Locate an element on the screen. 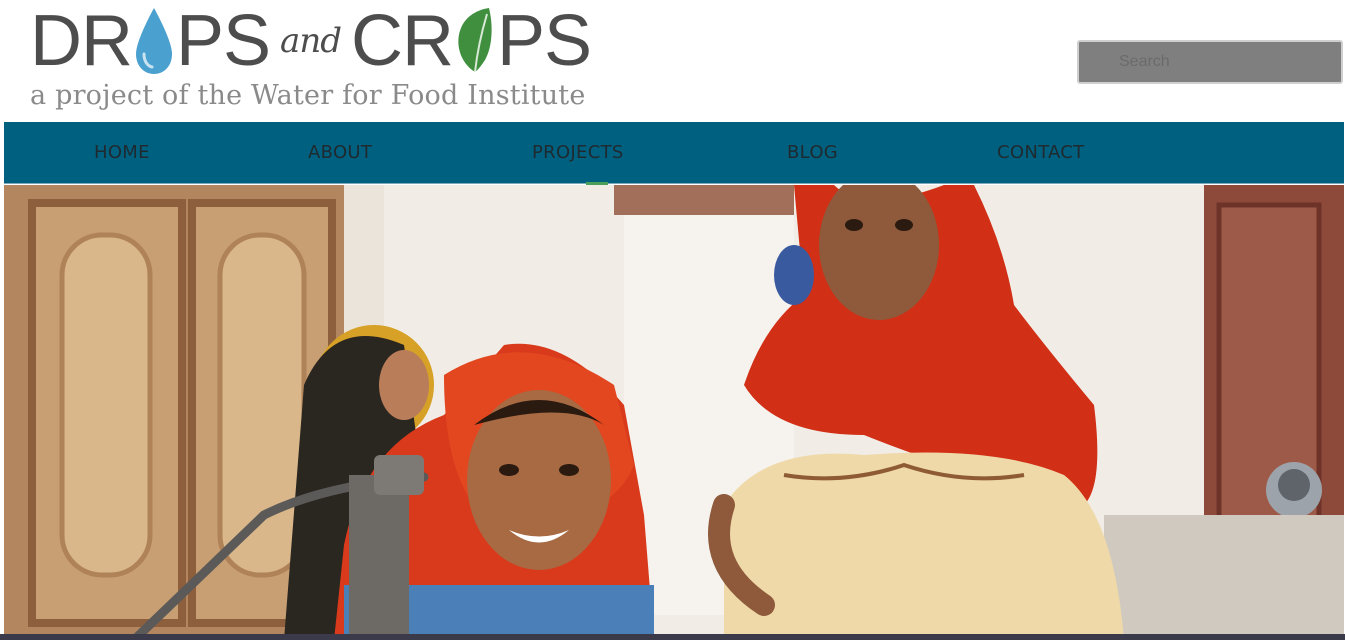 The image size is (1345, 640). page-bottom-edge is located at coordinates (672, 637).